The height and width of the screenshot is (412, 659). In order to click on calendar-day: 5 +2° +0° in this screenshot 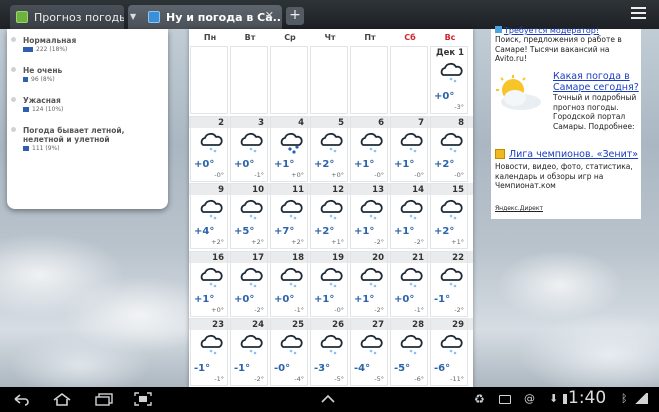, I will do `click(329, 149)`.